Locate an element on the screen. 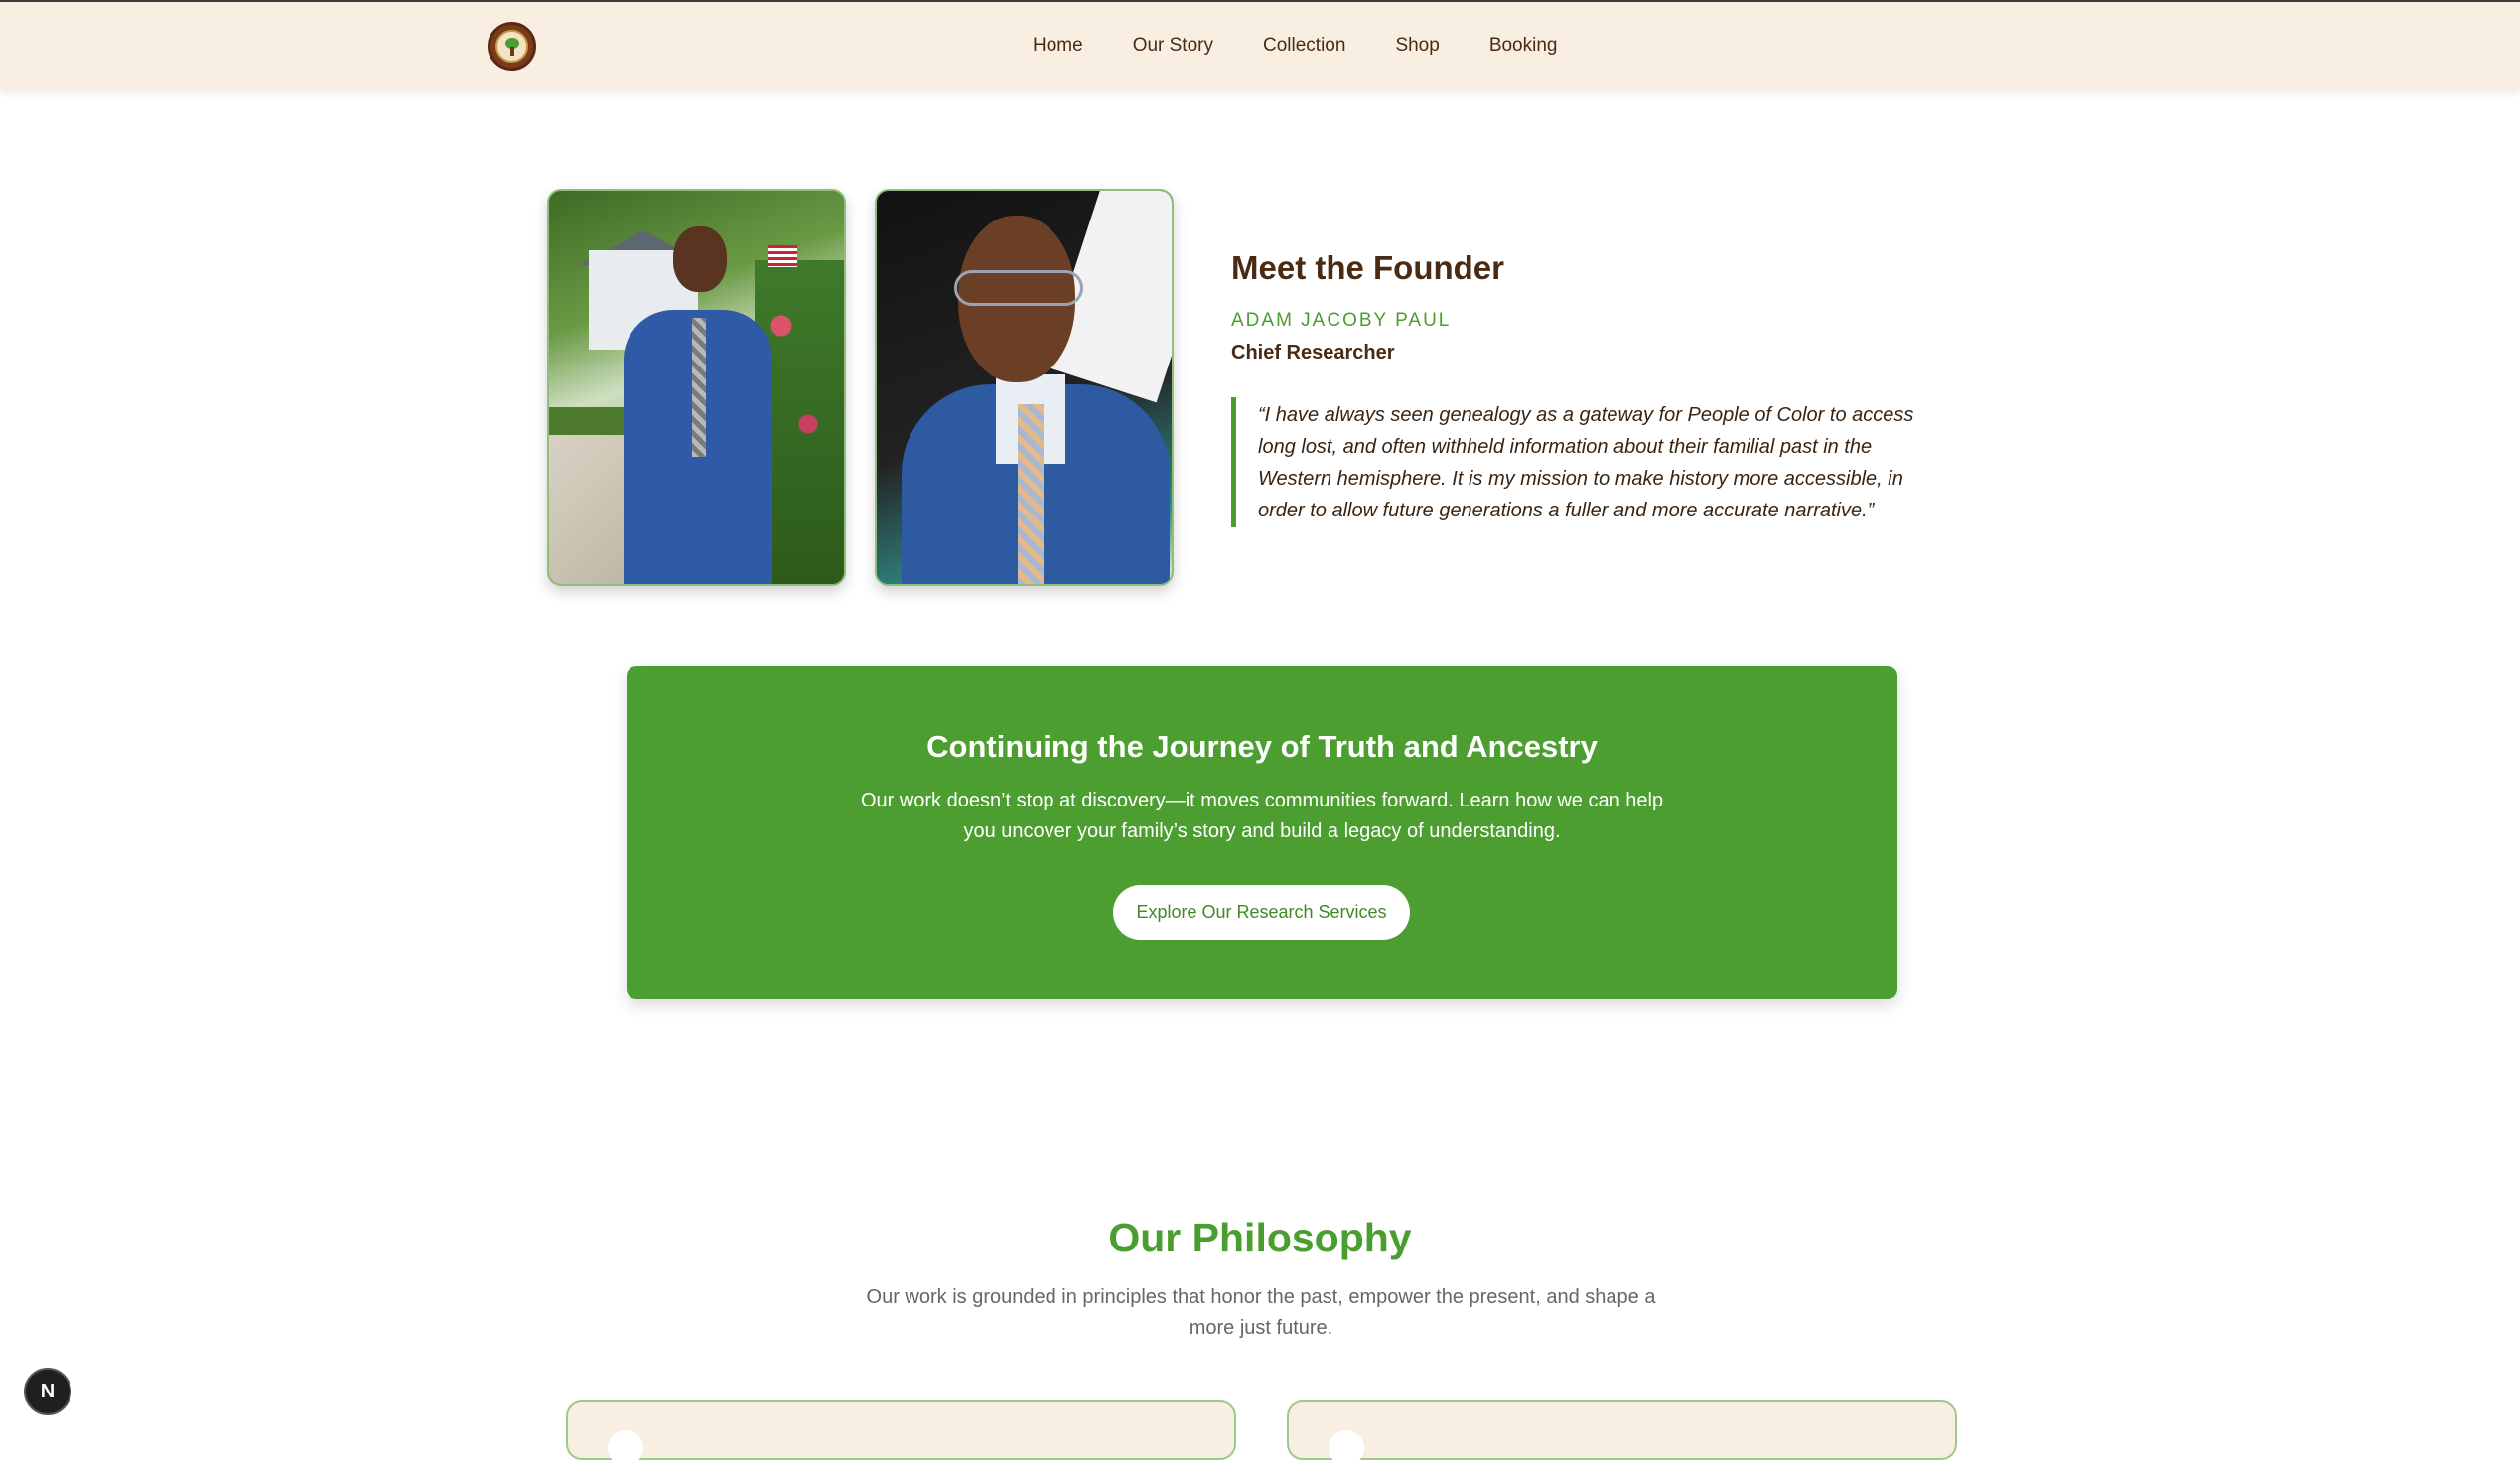 Image resolution: width=2520 pixels, height=1466 pixels. founder-role: Chief Researcher is located at coordinates (1313, 353).